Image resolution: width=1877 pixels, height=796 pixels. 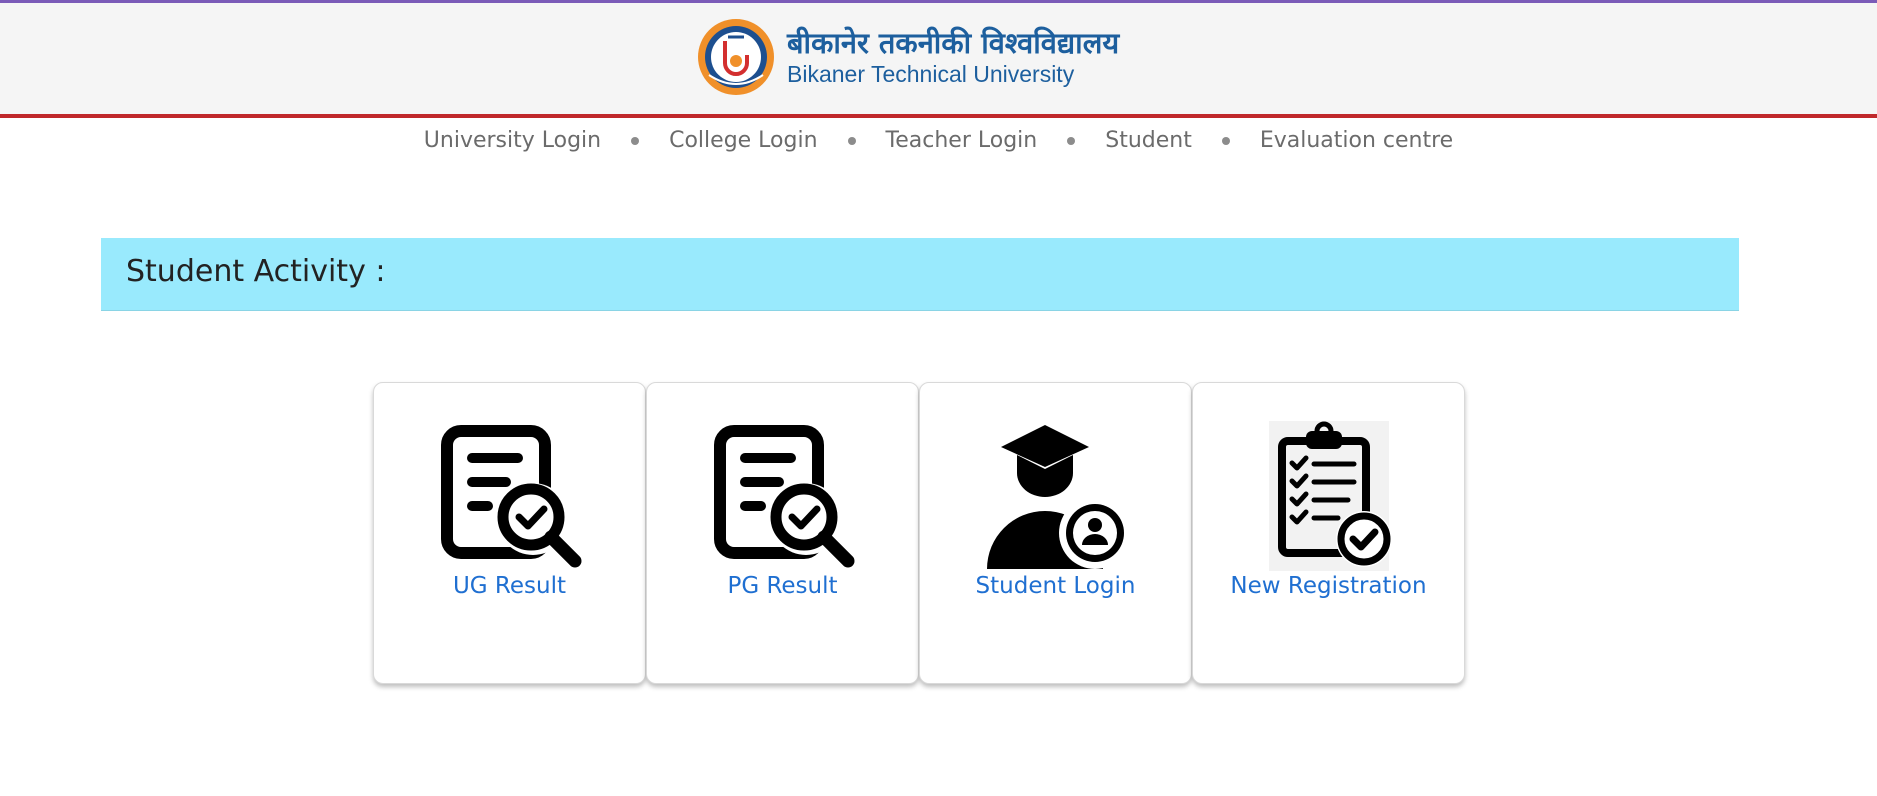 I want to click on nav-teacher-login: Teacher Login, so click(x=962, y=140).